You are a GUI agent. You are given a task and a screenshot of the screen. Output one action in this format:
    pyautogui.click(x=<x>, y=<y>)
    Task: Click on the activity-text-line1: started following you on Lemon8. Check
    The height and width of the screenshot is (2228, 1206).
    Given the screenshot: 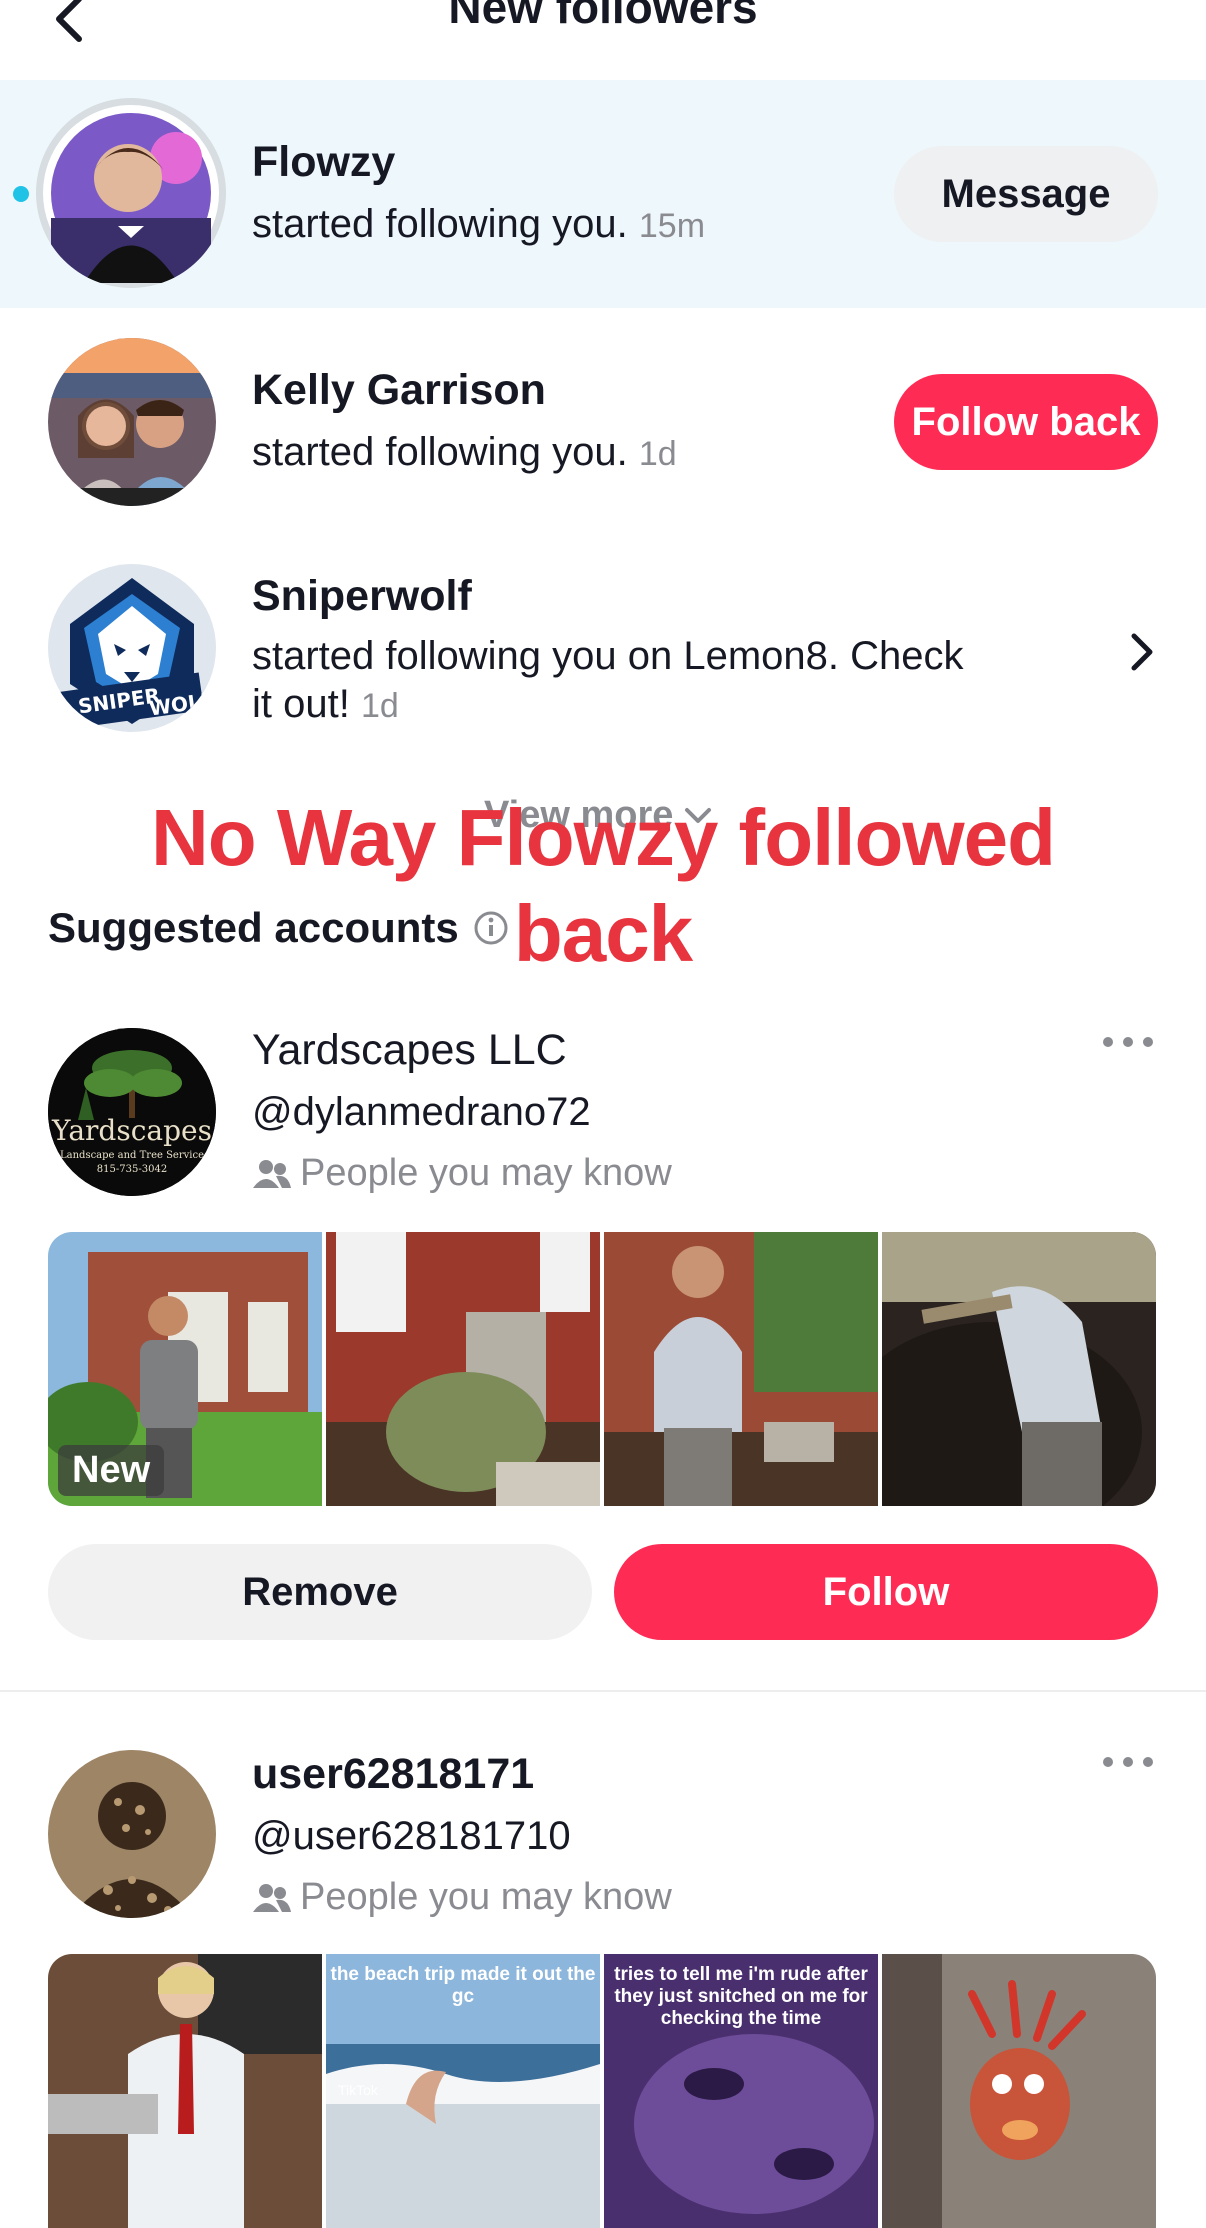 What is the action you would take?
    pyautogui.click(x=608, y=656)
    